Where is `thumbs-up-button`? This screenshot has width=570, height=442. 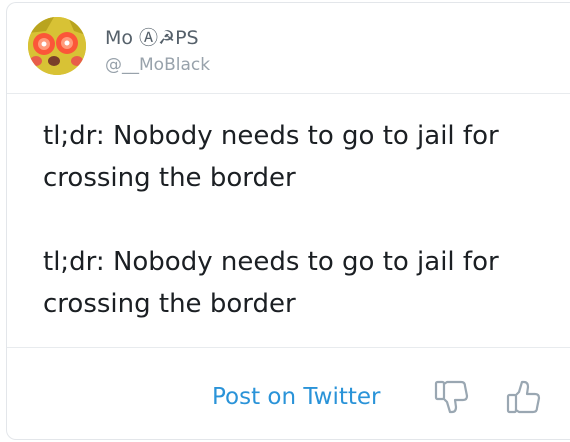
thumbs-up-button is located at coordinates (524, 397).